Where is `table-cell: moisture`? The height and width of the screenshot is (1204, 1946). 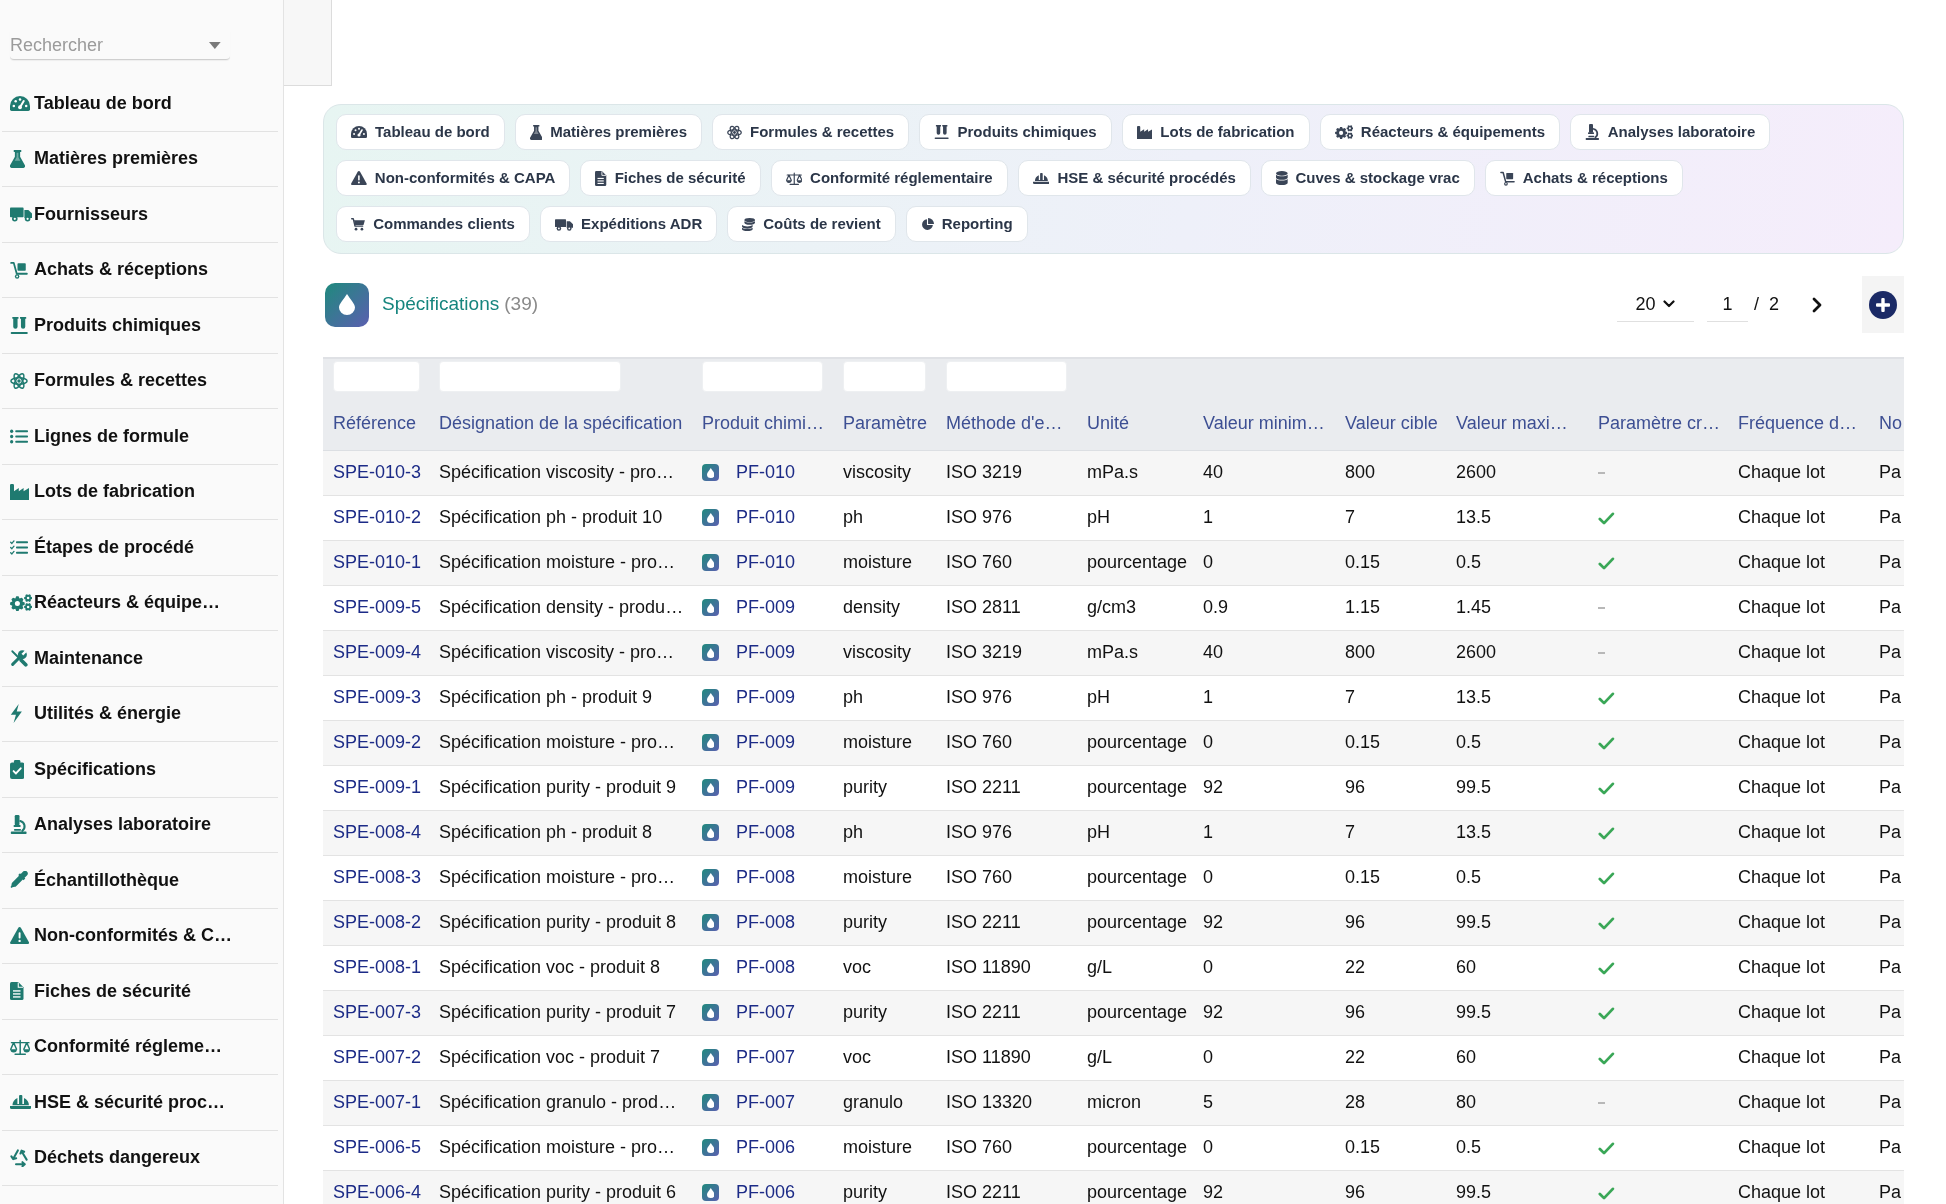 table-cell: moisture is located at coordinates (884, 1147).